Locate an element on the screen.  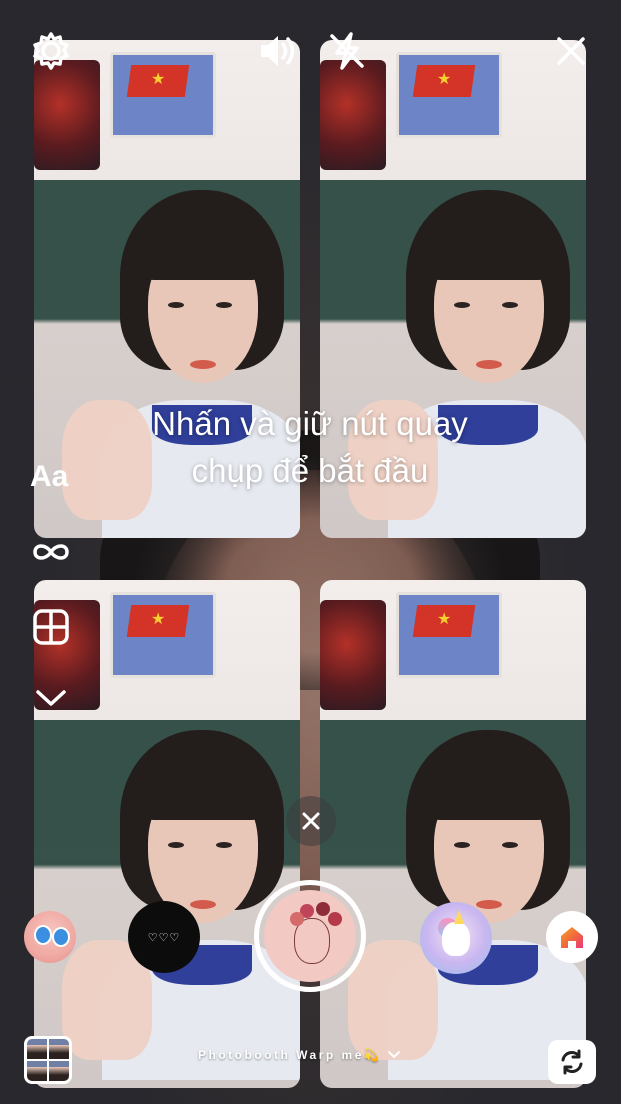
doraemon-effect is located at coordinates (50, 937).